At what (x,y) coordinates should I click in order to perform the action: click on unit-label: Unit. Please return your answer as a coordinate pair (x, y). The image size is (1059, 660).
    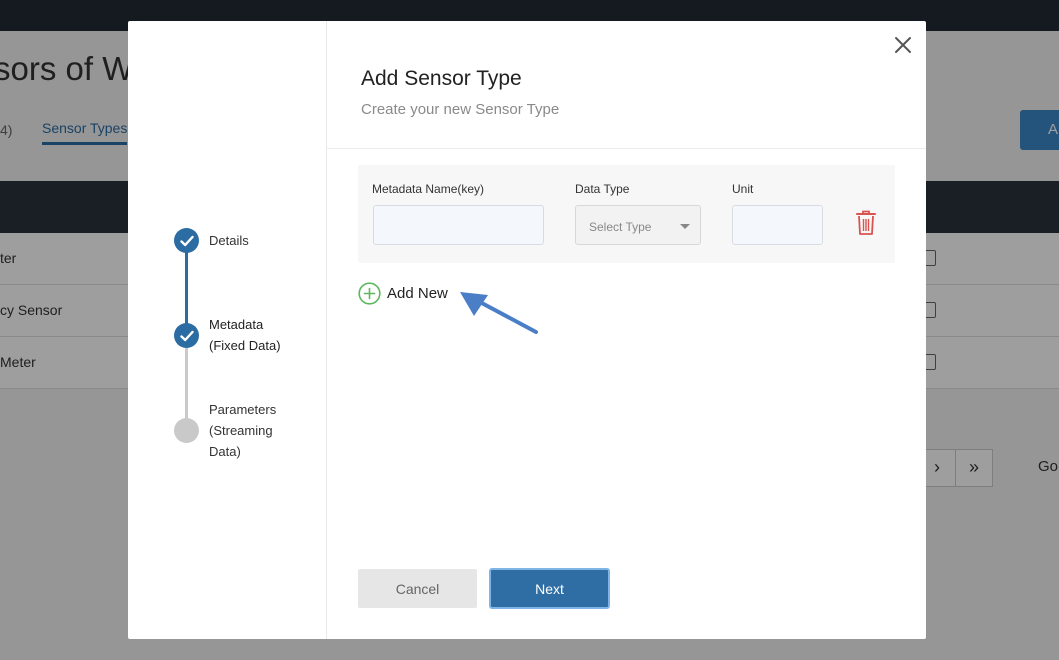
    Looking at the image, I should click on (743, 189).